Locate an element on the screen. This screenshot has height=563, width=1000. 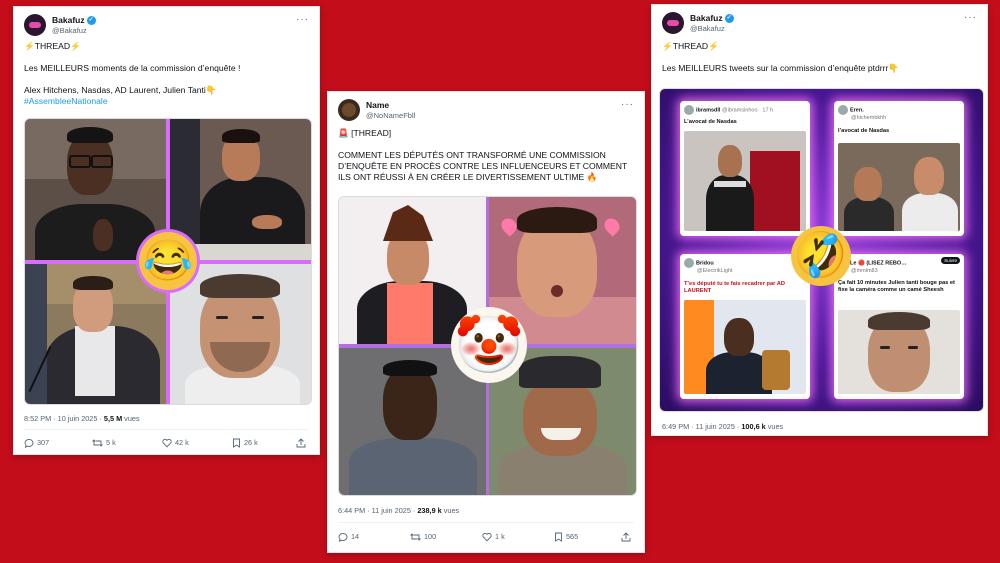
embedded-author: Bridou is located at coordinates (705, 263).